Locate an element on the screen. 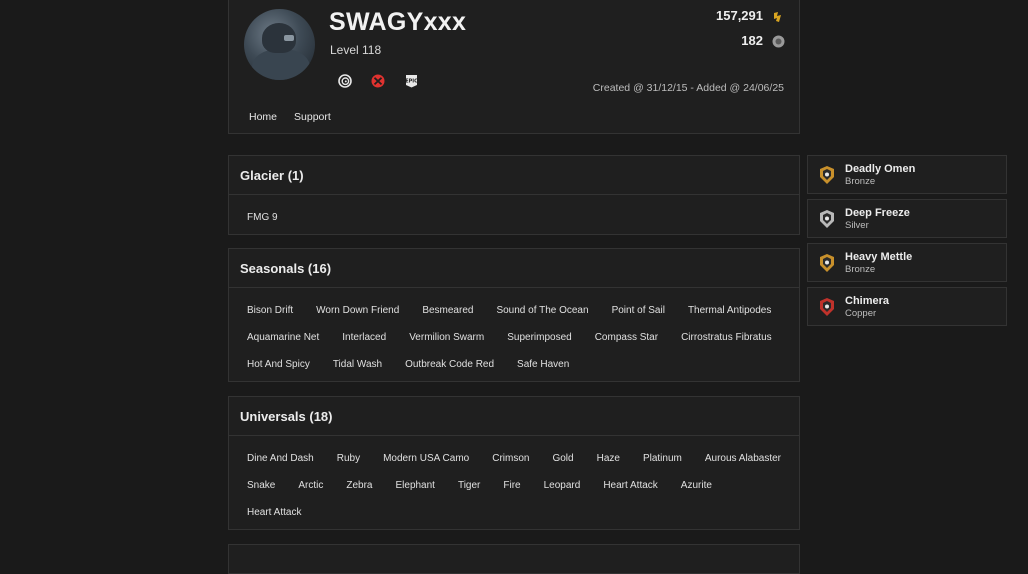 This screenshot has width=1028, height=574. skin-tag: Azurite is located at coordinates (696, 485).